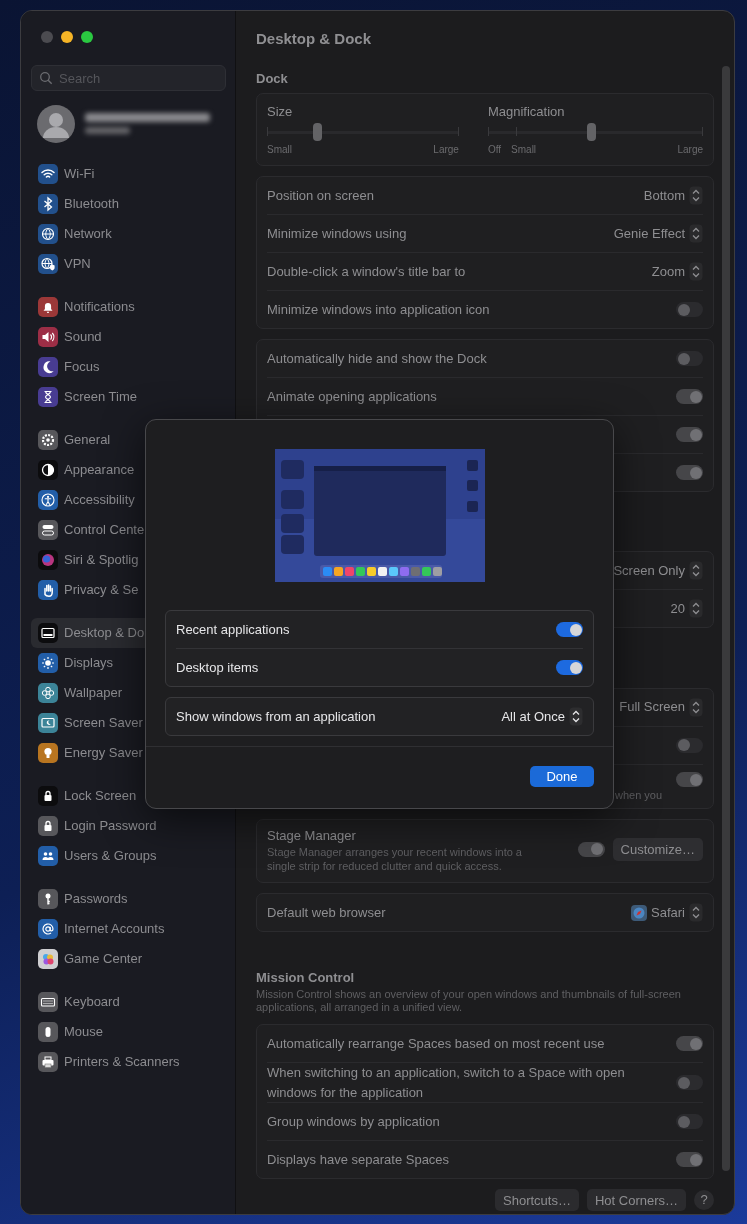 The image size is (747, 1224). Describe the element at coordinates (667, 912) in the screenshot. I see `popup-button: Safari` at that location.